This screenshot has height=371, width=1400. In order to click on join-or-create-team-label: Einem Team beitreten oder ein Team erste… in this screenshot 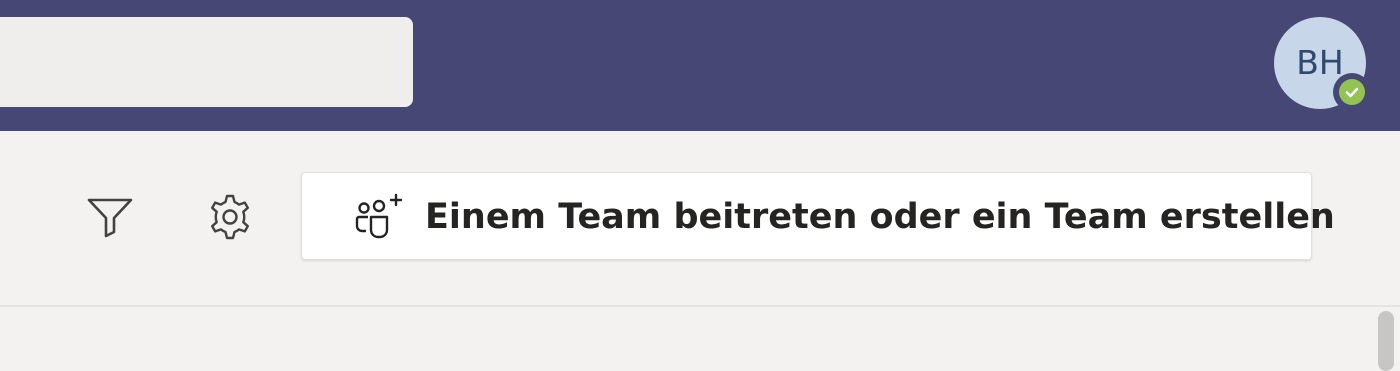, I will do `click(880, 217)`.